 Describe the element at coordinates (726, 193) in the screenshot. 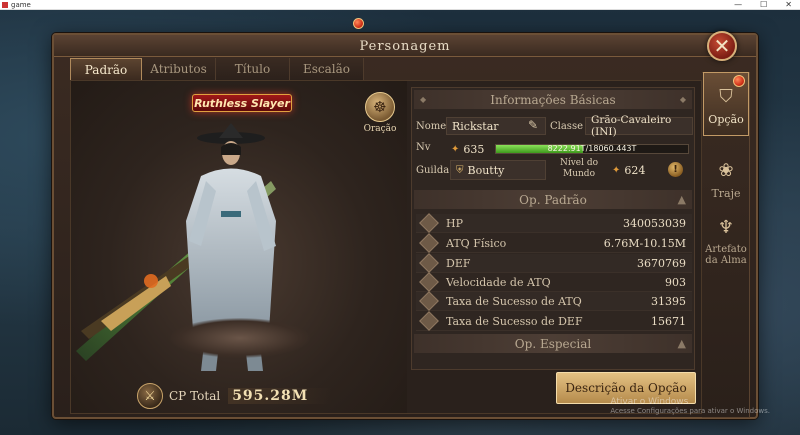

I see `sidebar-label: Traje` at that location.